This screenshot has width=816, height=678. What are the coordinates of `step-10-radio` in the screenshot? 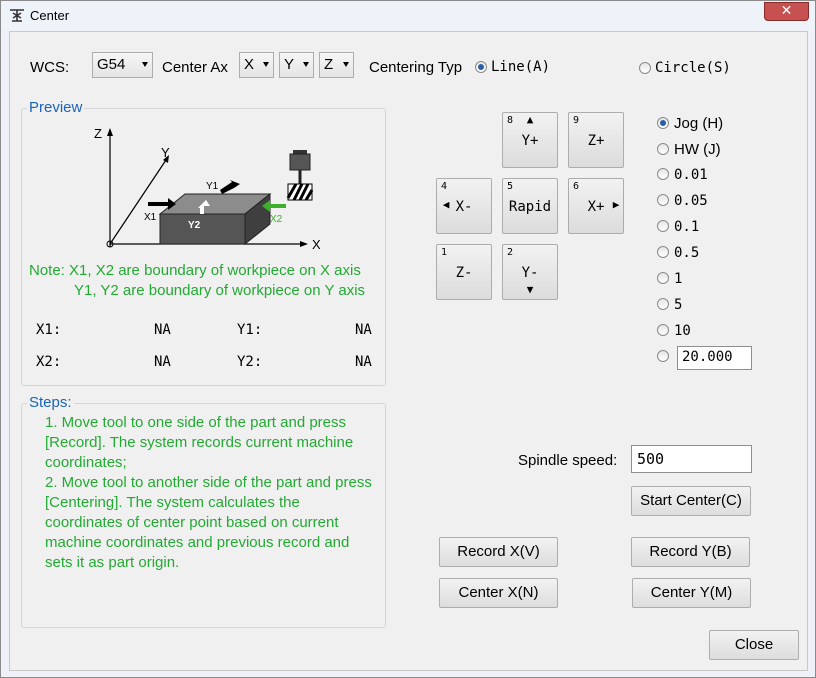 It's located at (663, 330).